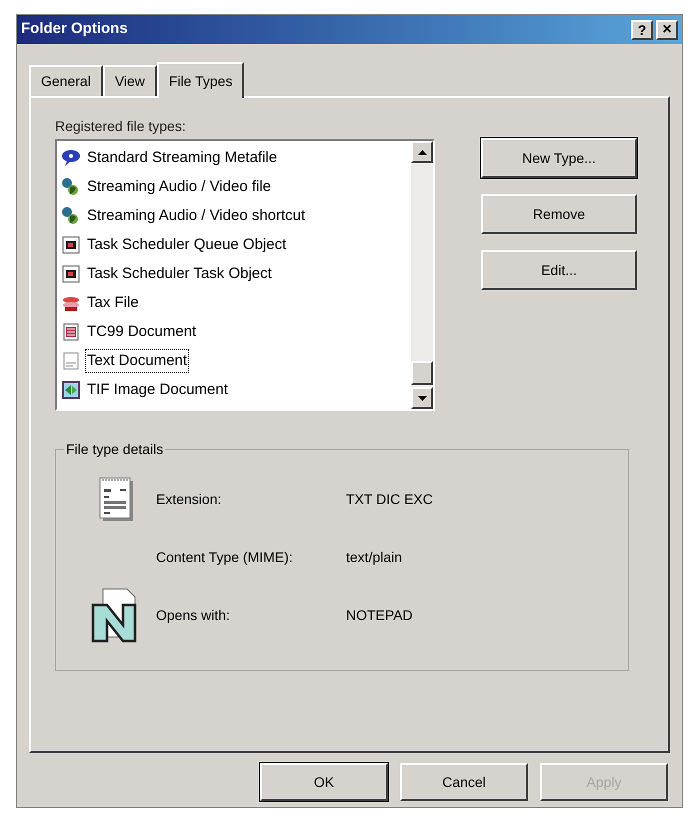  Describe the element at coordinates (225, 557) in the screenshot. I see `detail-label: Content Type (MIME):` at that location.